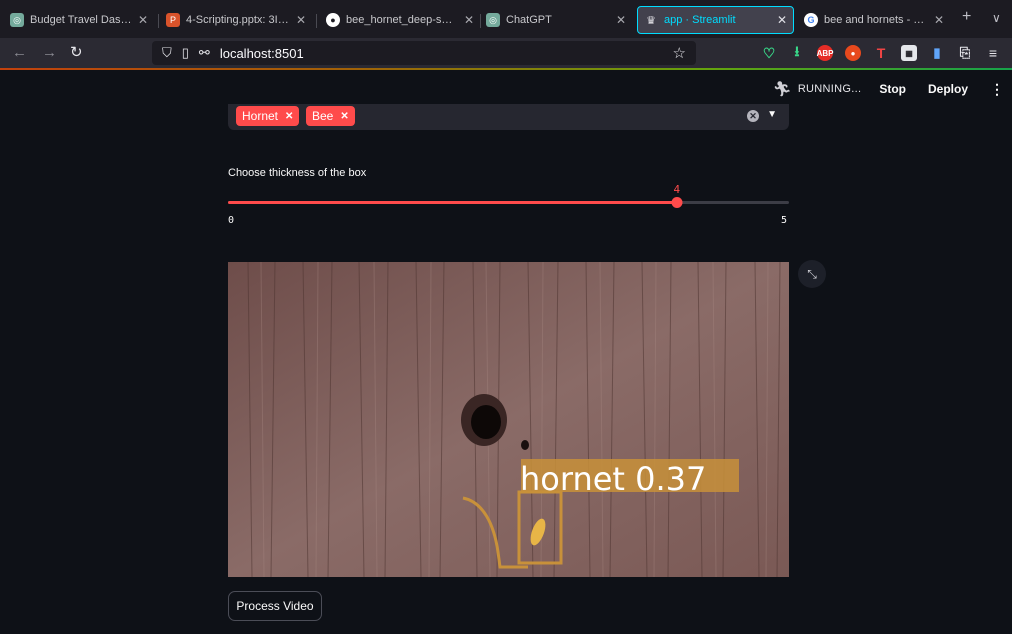 The width and height of the screenshot is (1012, 634). Describe the element at coordinates (49, 53) in the screenshot. I see `forward-icon: →` at that location.